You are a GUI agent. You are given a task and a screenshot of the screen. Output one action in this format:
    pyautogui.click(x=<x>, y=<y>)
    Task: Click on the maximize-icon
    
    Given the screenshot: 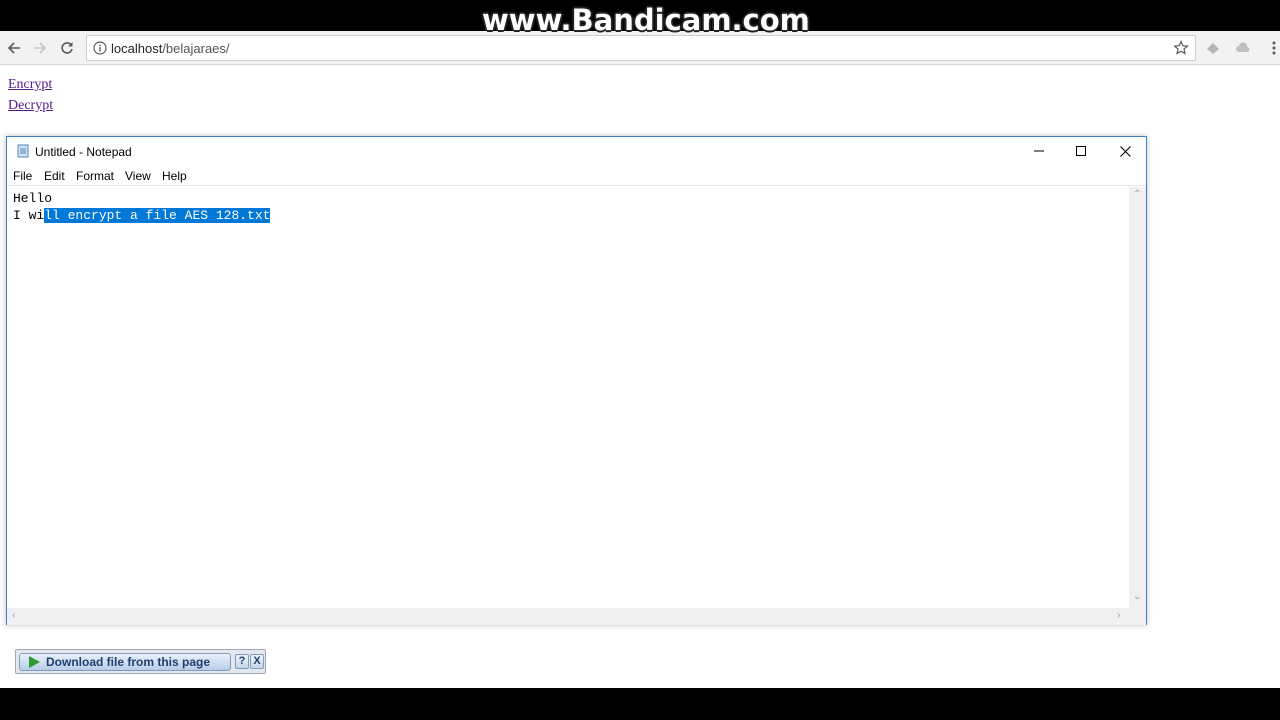 What is the action you would take?
    pyautogui.click(x=1081, y=151)
    